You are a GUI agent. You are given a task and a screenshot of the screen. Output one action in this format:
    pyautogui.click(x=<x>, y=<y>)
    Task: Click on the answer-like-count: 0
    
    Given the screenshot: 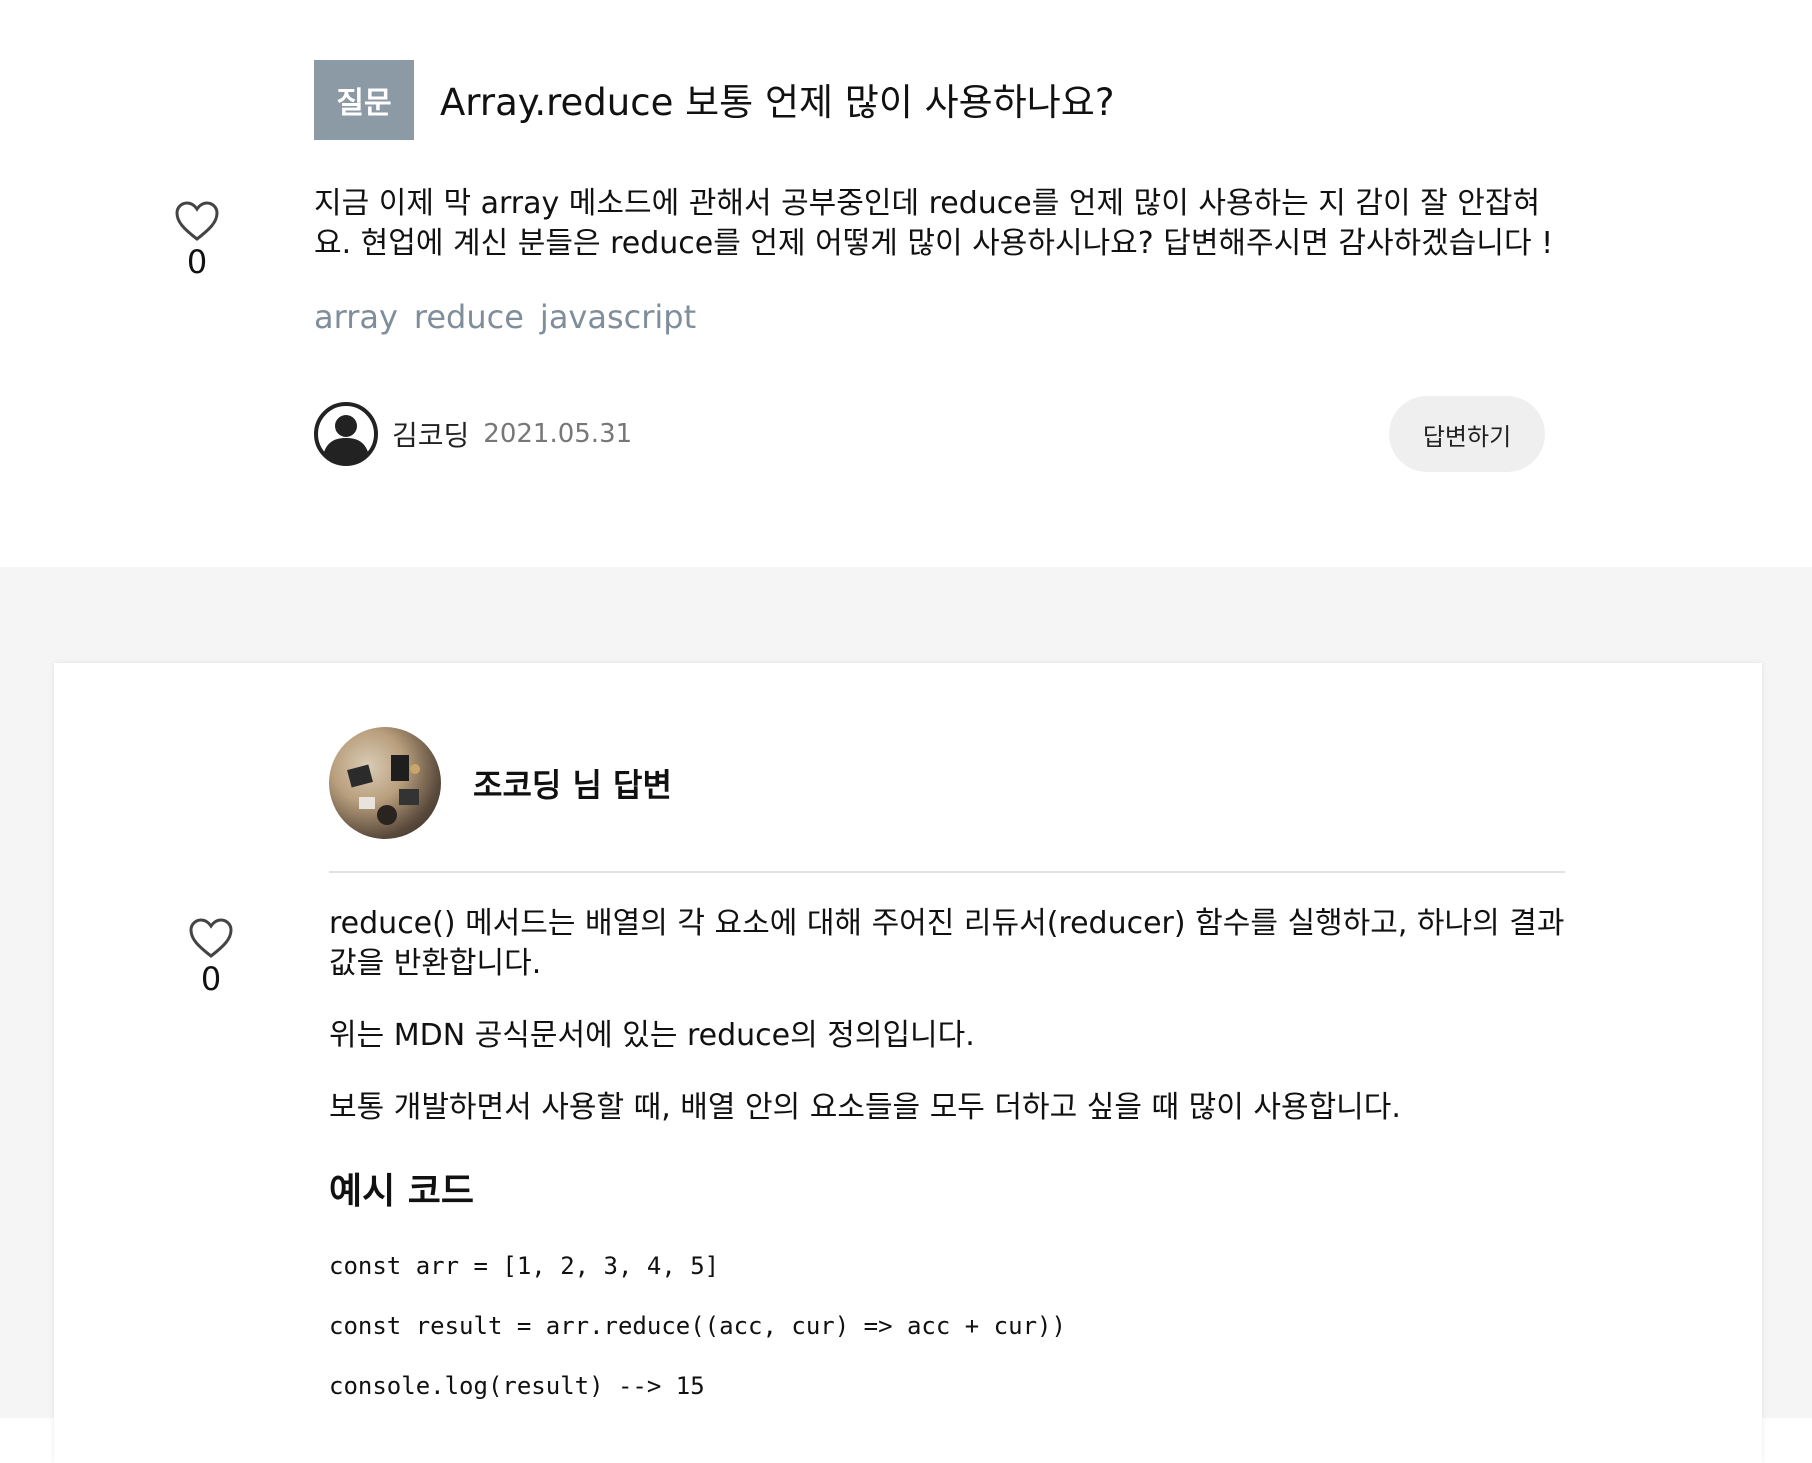 What is the action you would take?
    pyautogui.click(x=211, y=979)
    